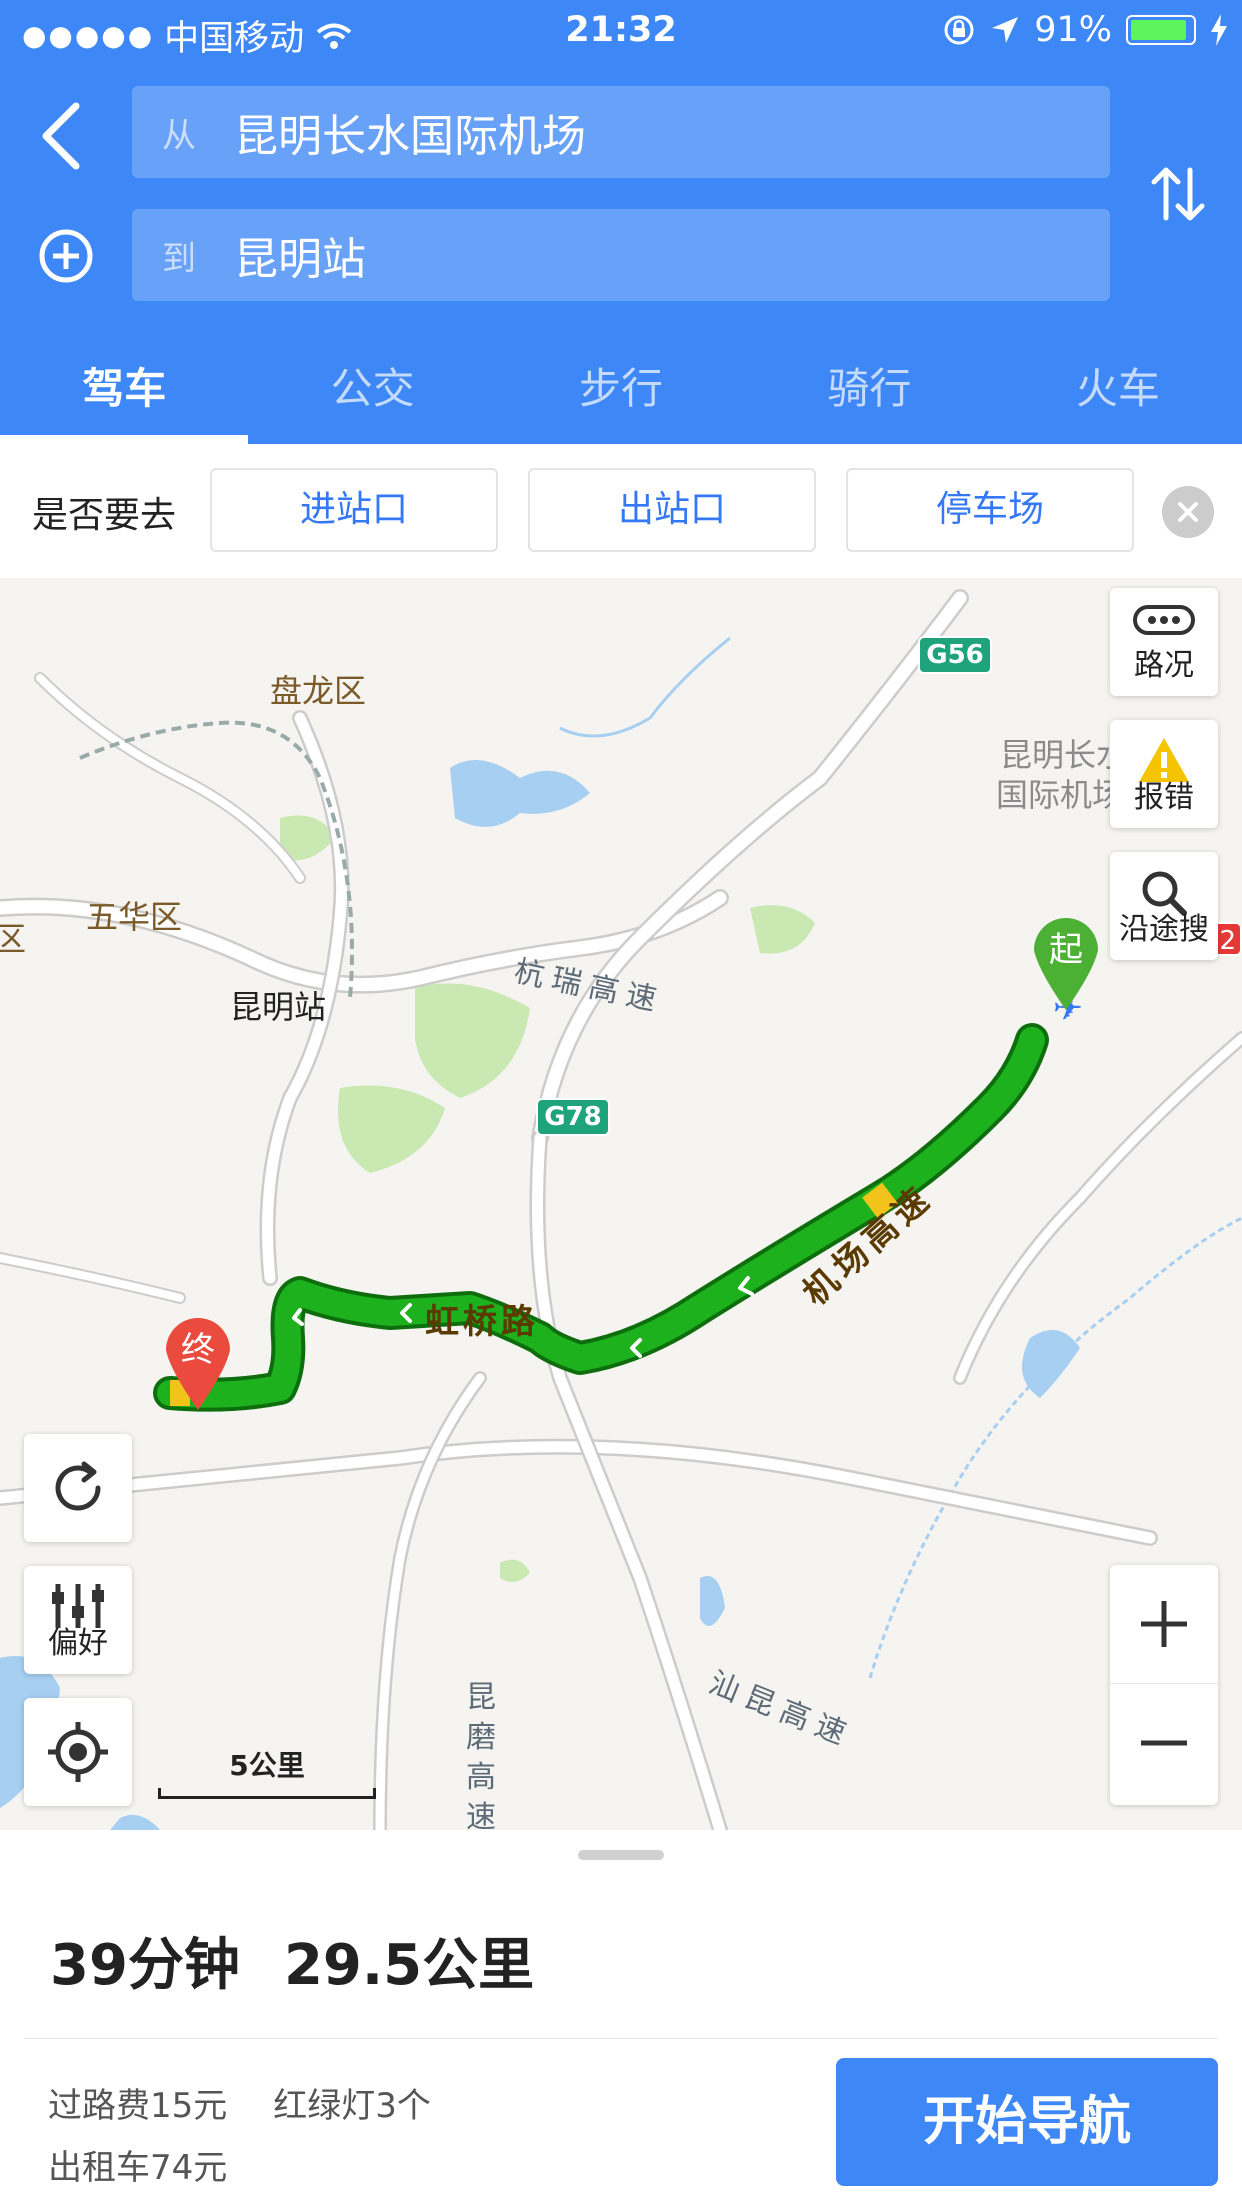 The height and width of the screenshot is (2208, 1242). What do you see at coordinates (1027, 2122) in the screenshot?
I see `start-navigation-button: 开始导航` at bounding box center [1027, 2122].